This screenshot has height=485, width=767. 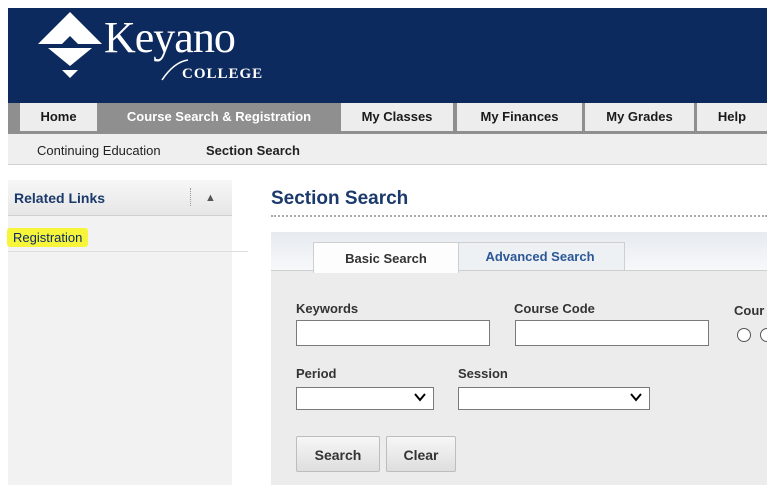 What do you see at coordinates (397, 117) in the screenshot?
I see `tab-my-classes: My Classes` at bounding box center [397, 117].